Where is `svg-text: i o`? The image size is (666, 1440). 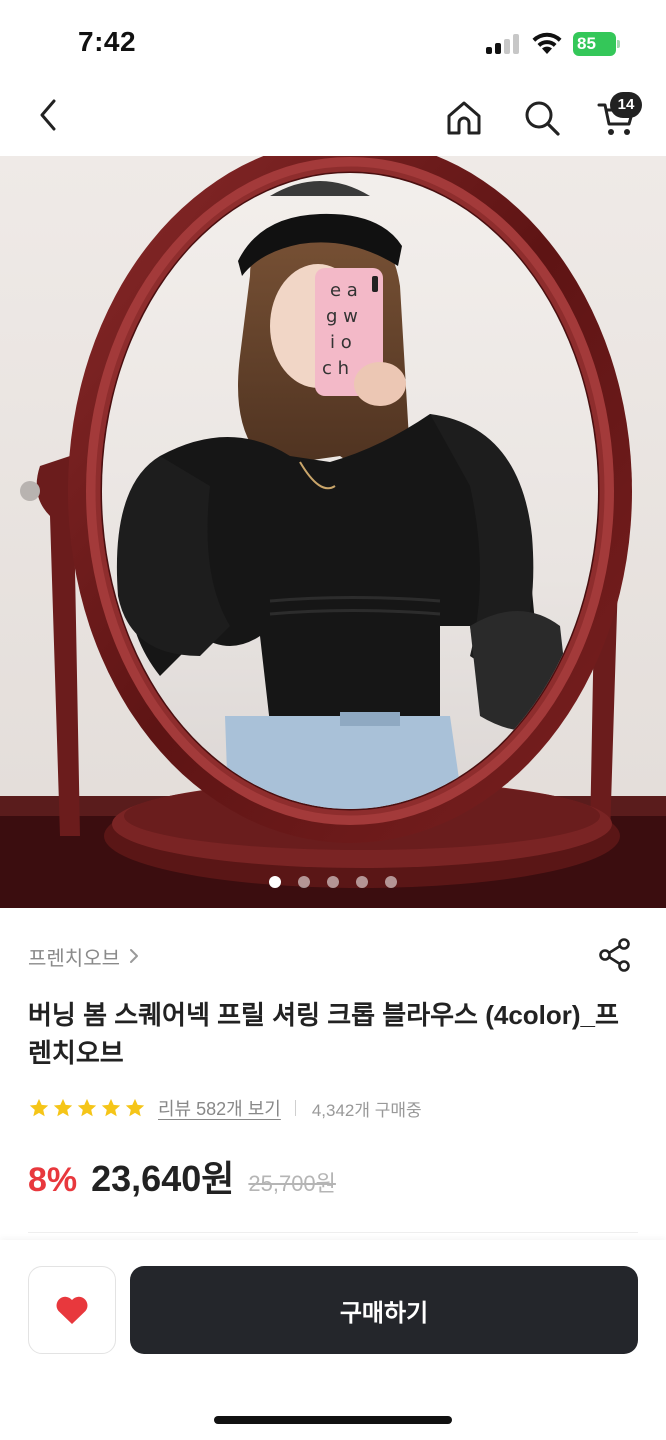 svg-text: i o is located at coordinates (341, 342).